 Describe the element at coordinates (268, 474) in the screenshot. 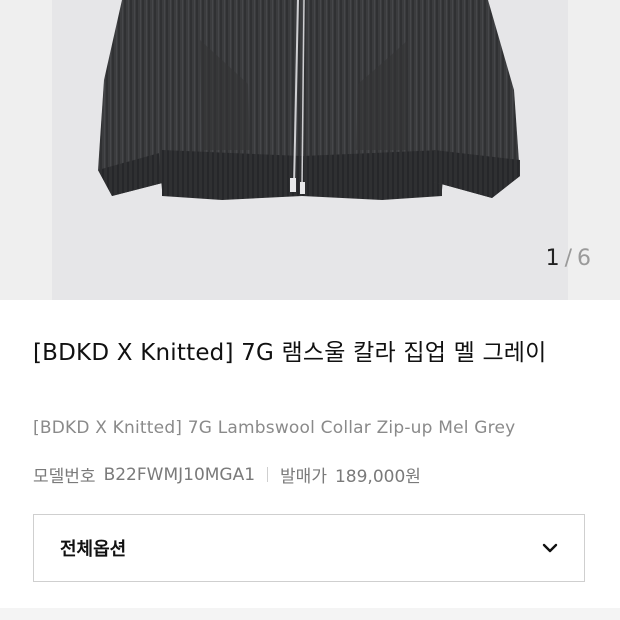

I see `meta-divider` at that location.